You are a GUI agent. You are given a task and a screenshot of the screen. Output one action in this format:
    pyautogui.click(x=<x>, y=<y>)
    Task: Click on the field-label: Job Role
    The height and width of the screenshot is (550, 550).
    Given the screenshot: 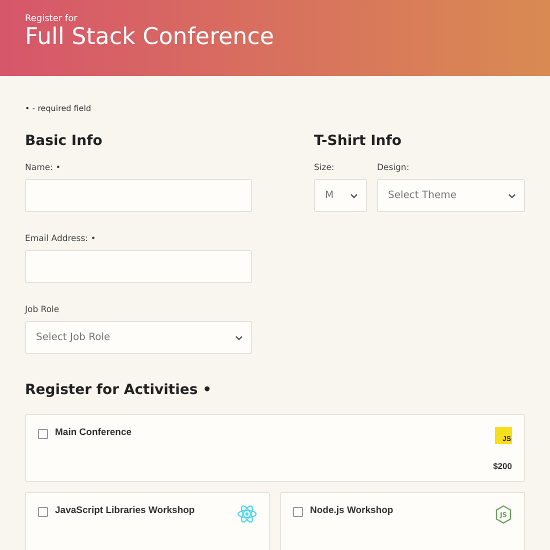 What is the action you would take?
    pyautogui.click(x=42, y=310)
    